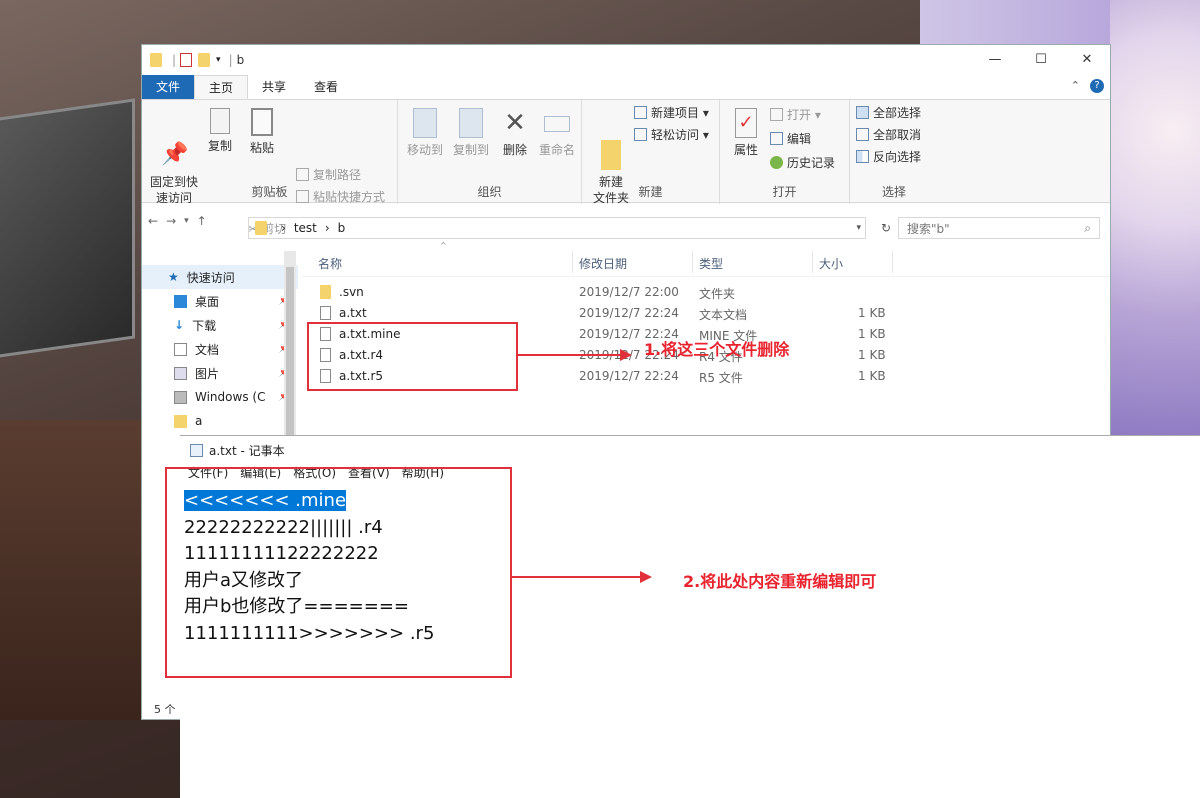 The width and height of the screenshot is (1200, 798). What do you see at coordinates (515, 133) in the screenshot?
I see `delete-button: ✕ 删除` at bounding box center [515, 133].